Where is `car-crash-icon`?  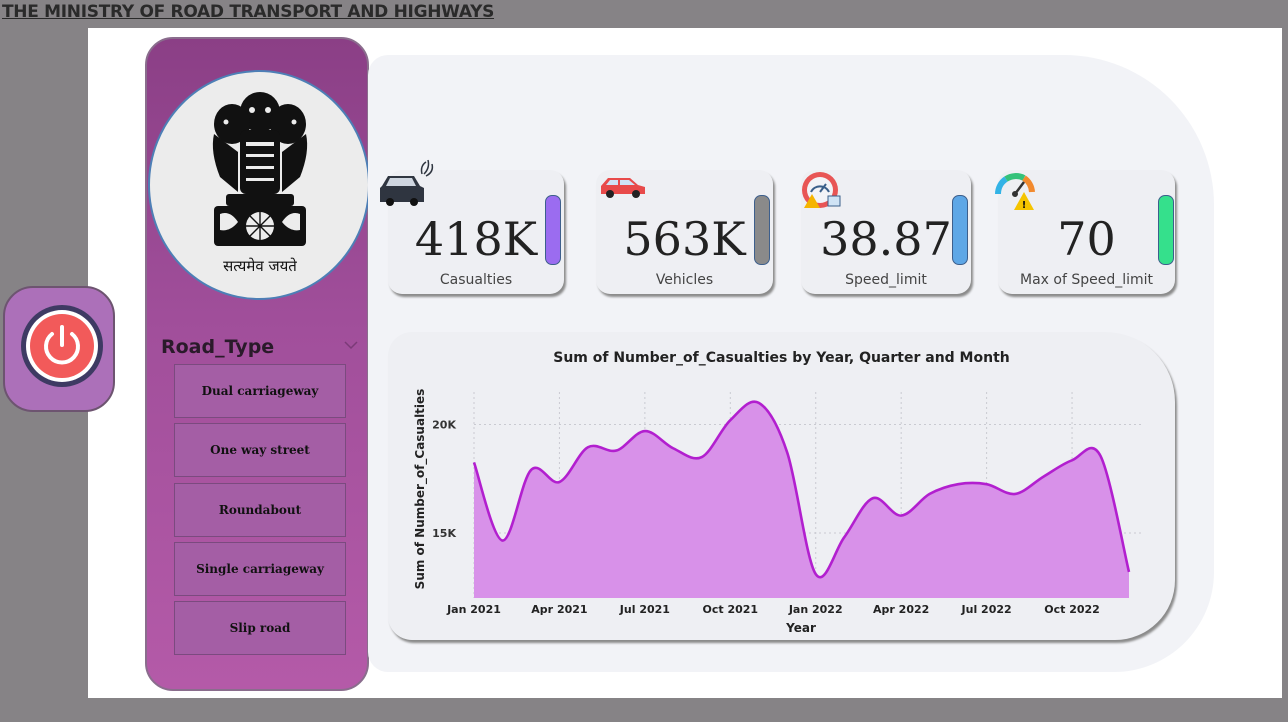 car-crash-icon is located at coordinates (407, 182).